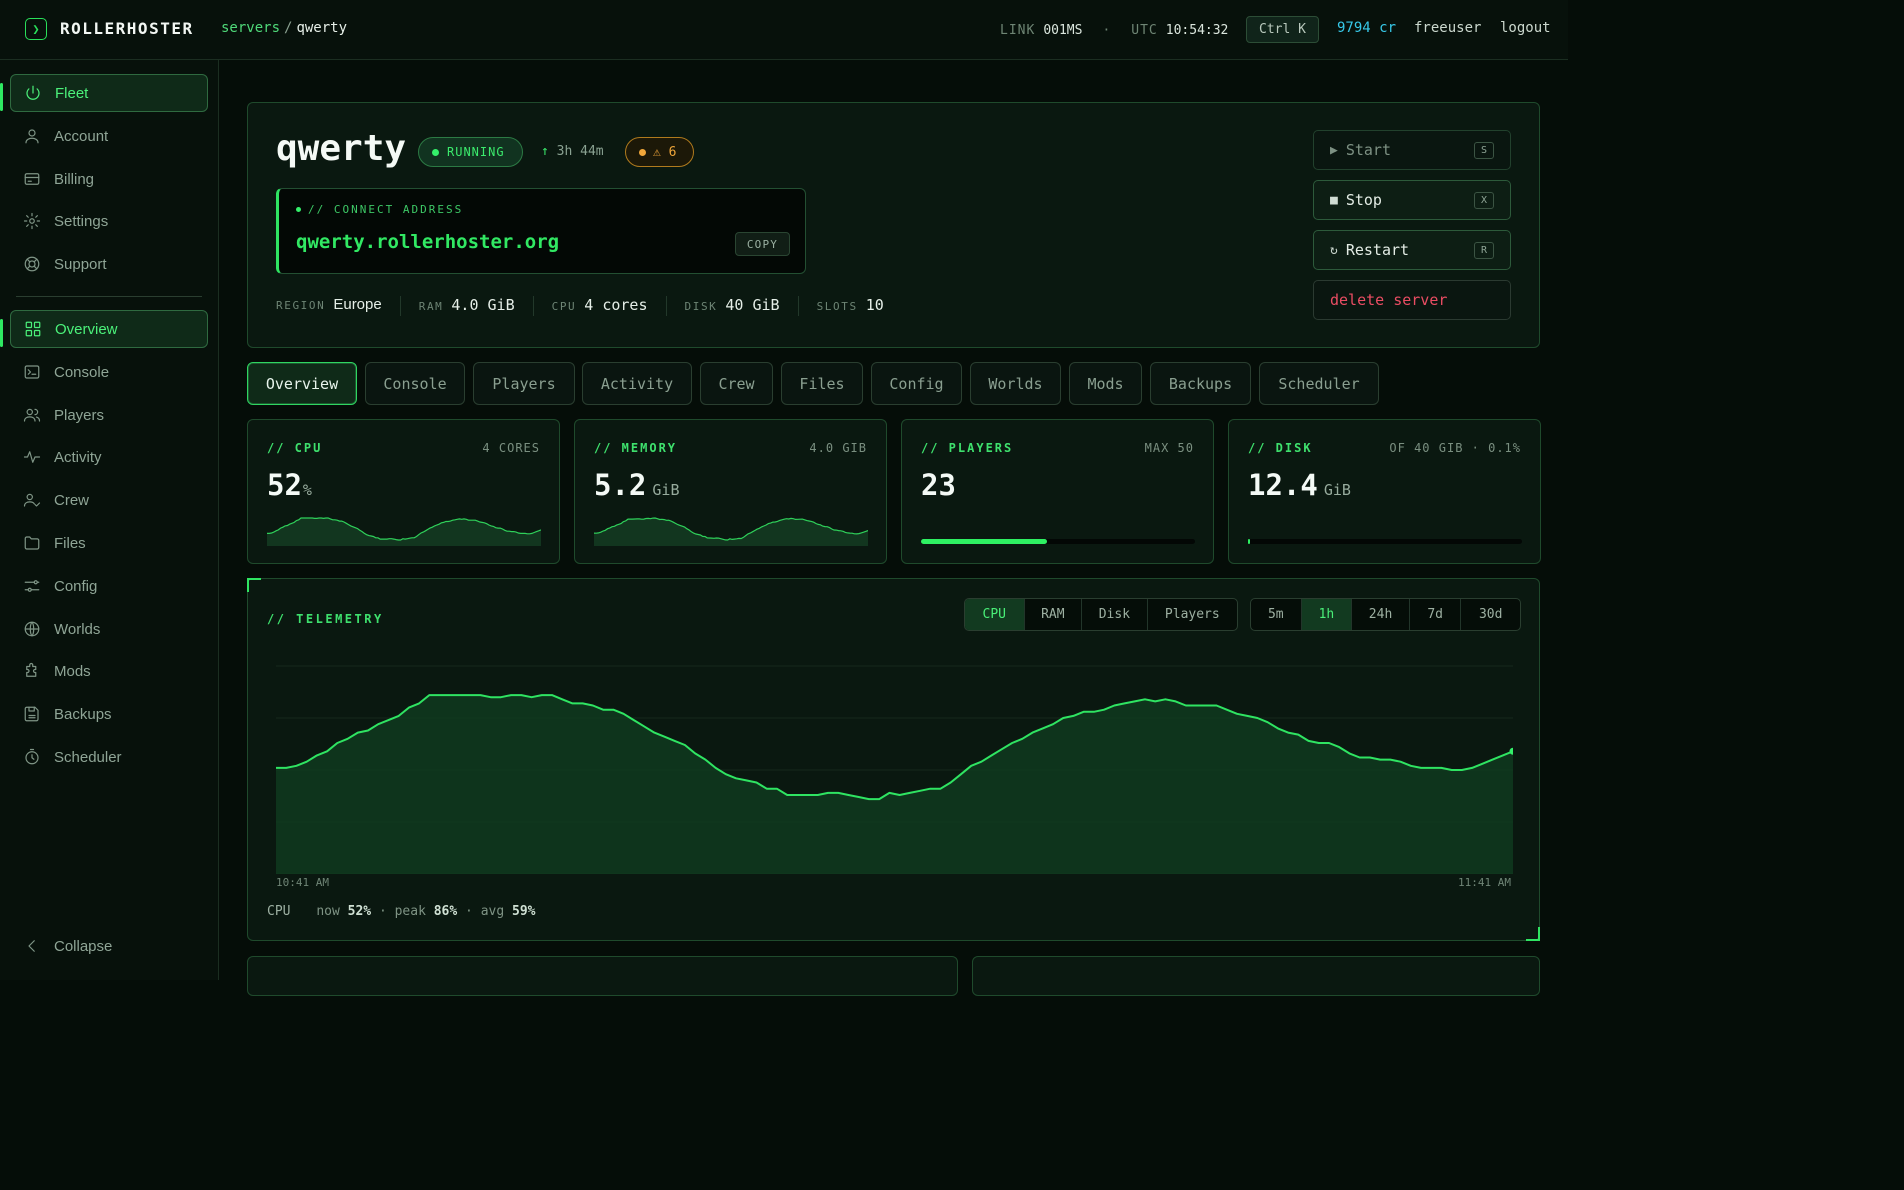 This screenshot has height=1190, width=1904. What do you see at coordinates (1447, 28) in the screenshot?
I see `user-menu: freeuser` at bounding box center [1447, 28].